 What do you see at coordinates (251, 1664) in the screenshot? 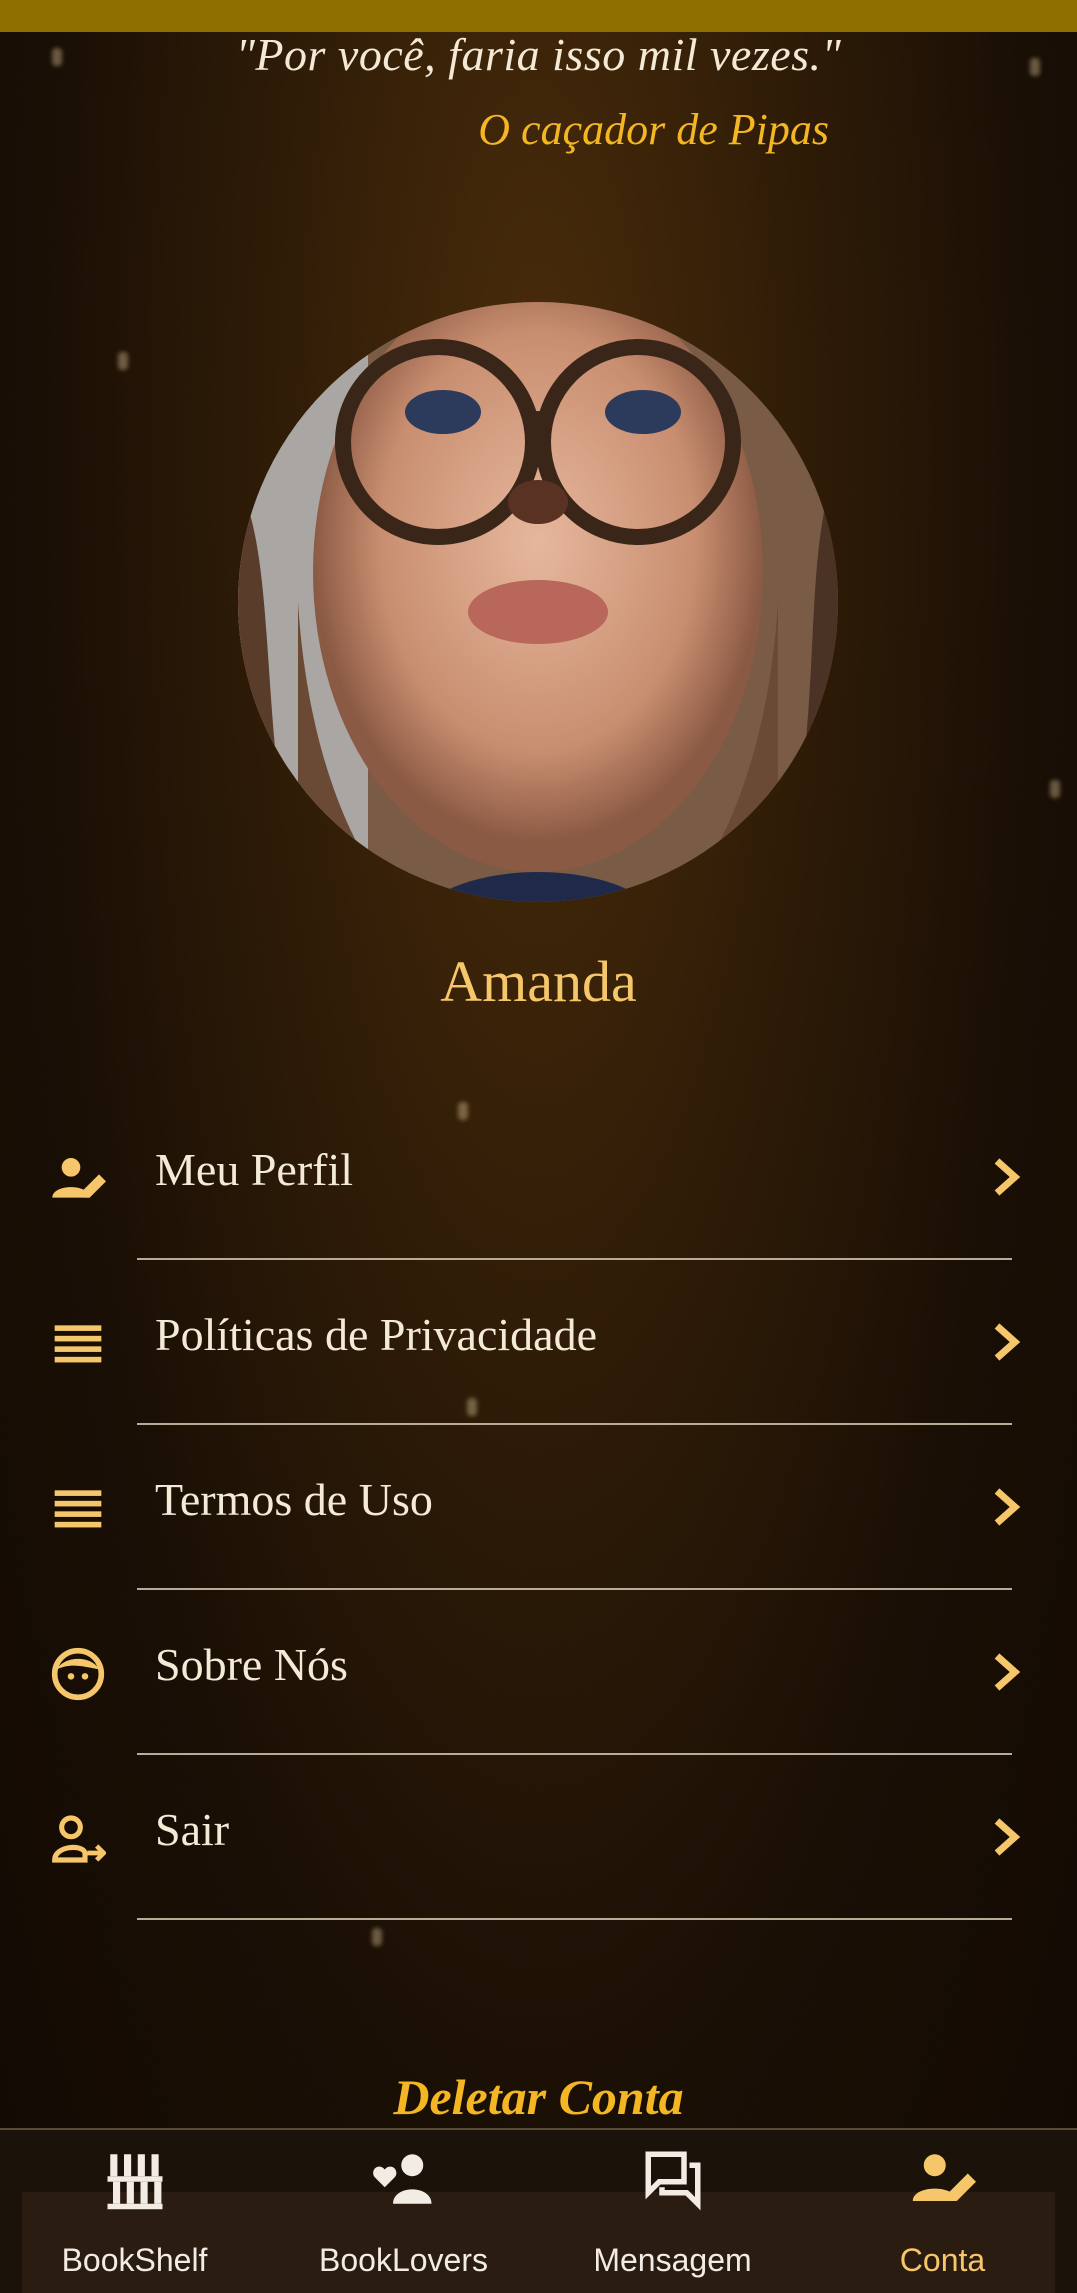
I see `menu-item-label: Sobre Nós` at bounding box center [251, 1664].